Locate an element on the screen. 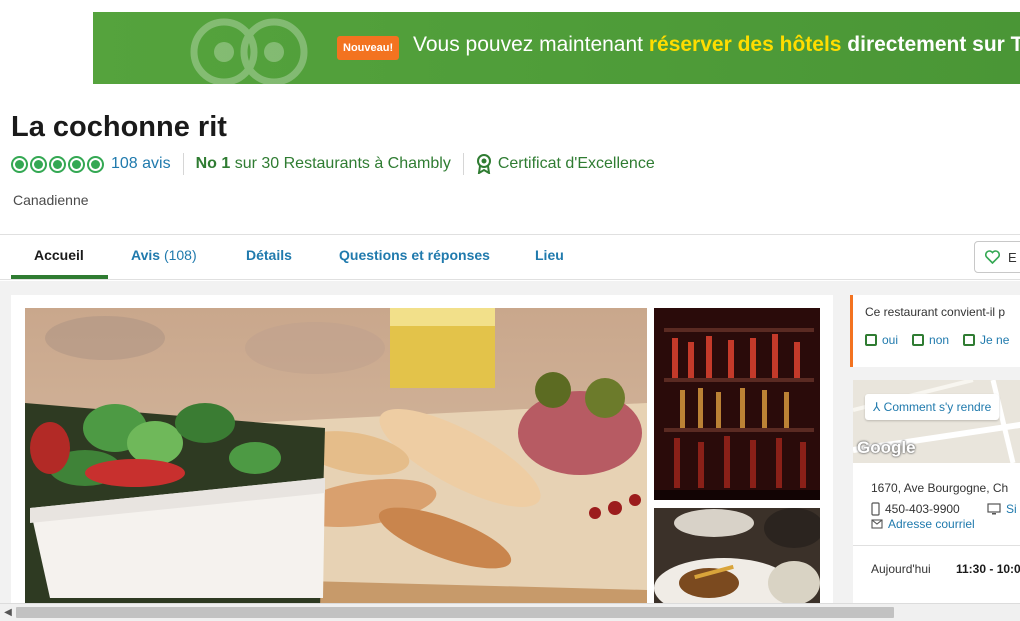 The width and height of the screenshot is (1020, 621). phone-row: 450-403-9900 is located at coordinates (915, 509).